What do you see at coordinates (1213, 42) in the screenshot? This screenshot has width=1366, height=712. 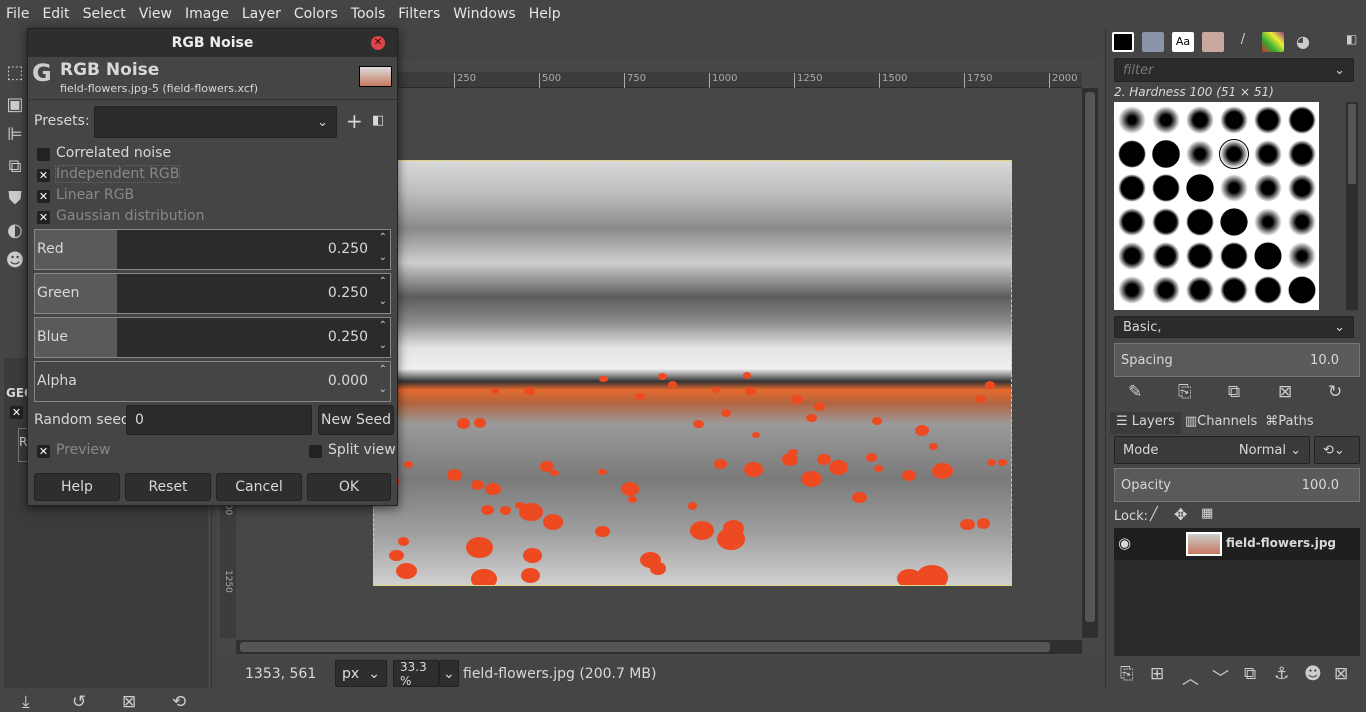 I see `gradients-tab-icon` at bounding box center [1213, 42].